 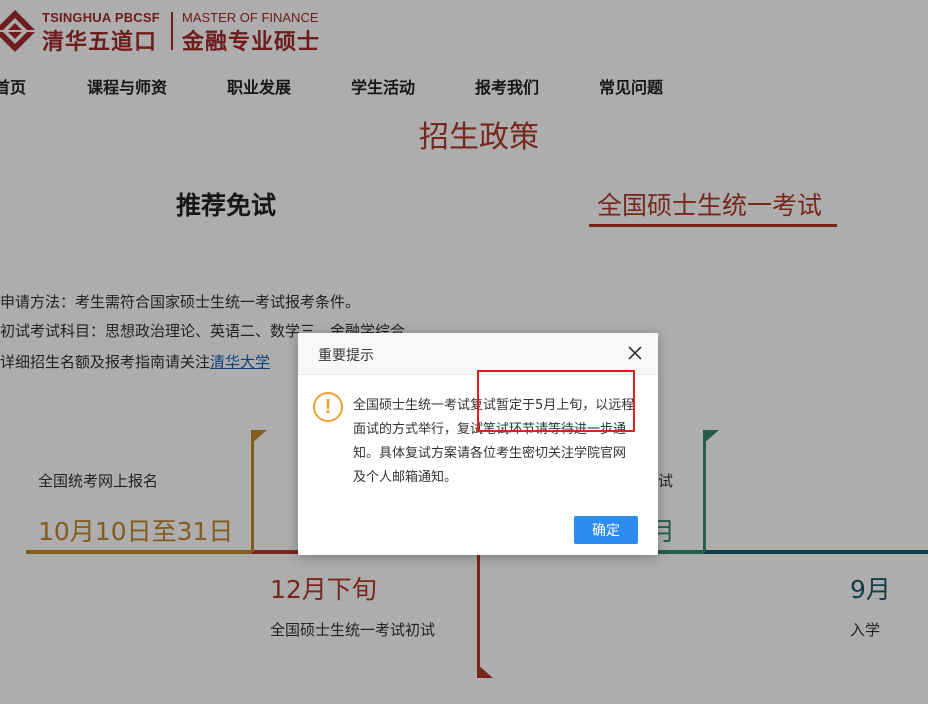 What do you see at coordinates (478, 354) in the screenshot?
I see `dialog-header: 重要提示` at bounding box center [478, 354].